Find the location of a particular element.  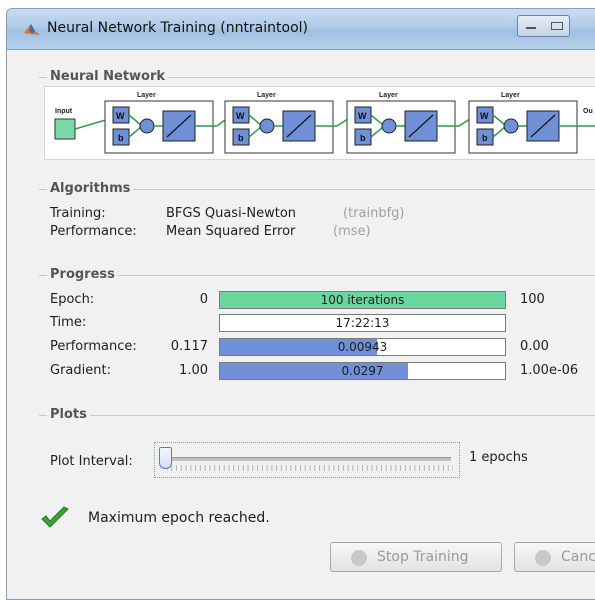

training-label: Training: is located at coordinates (78, 213).